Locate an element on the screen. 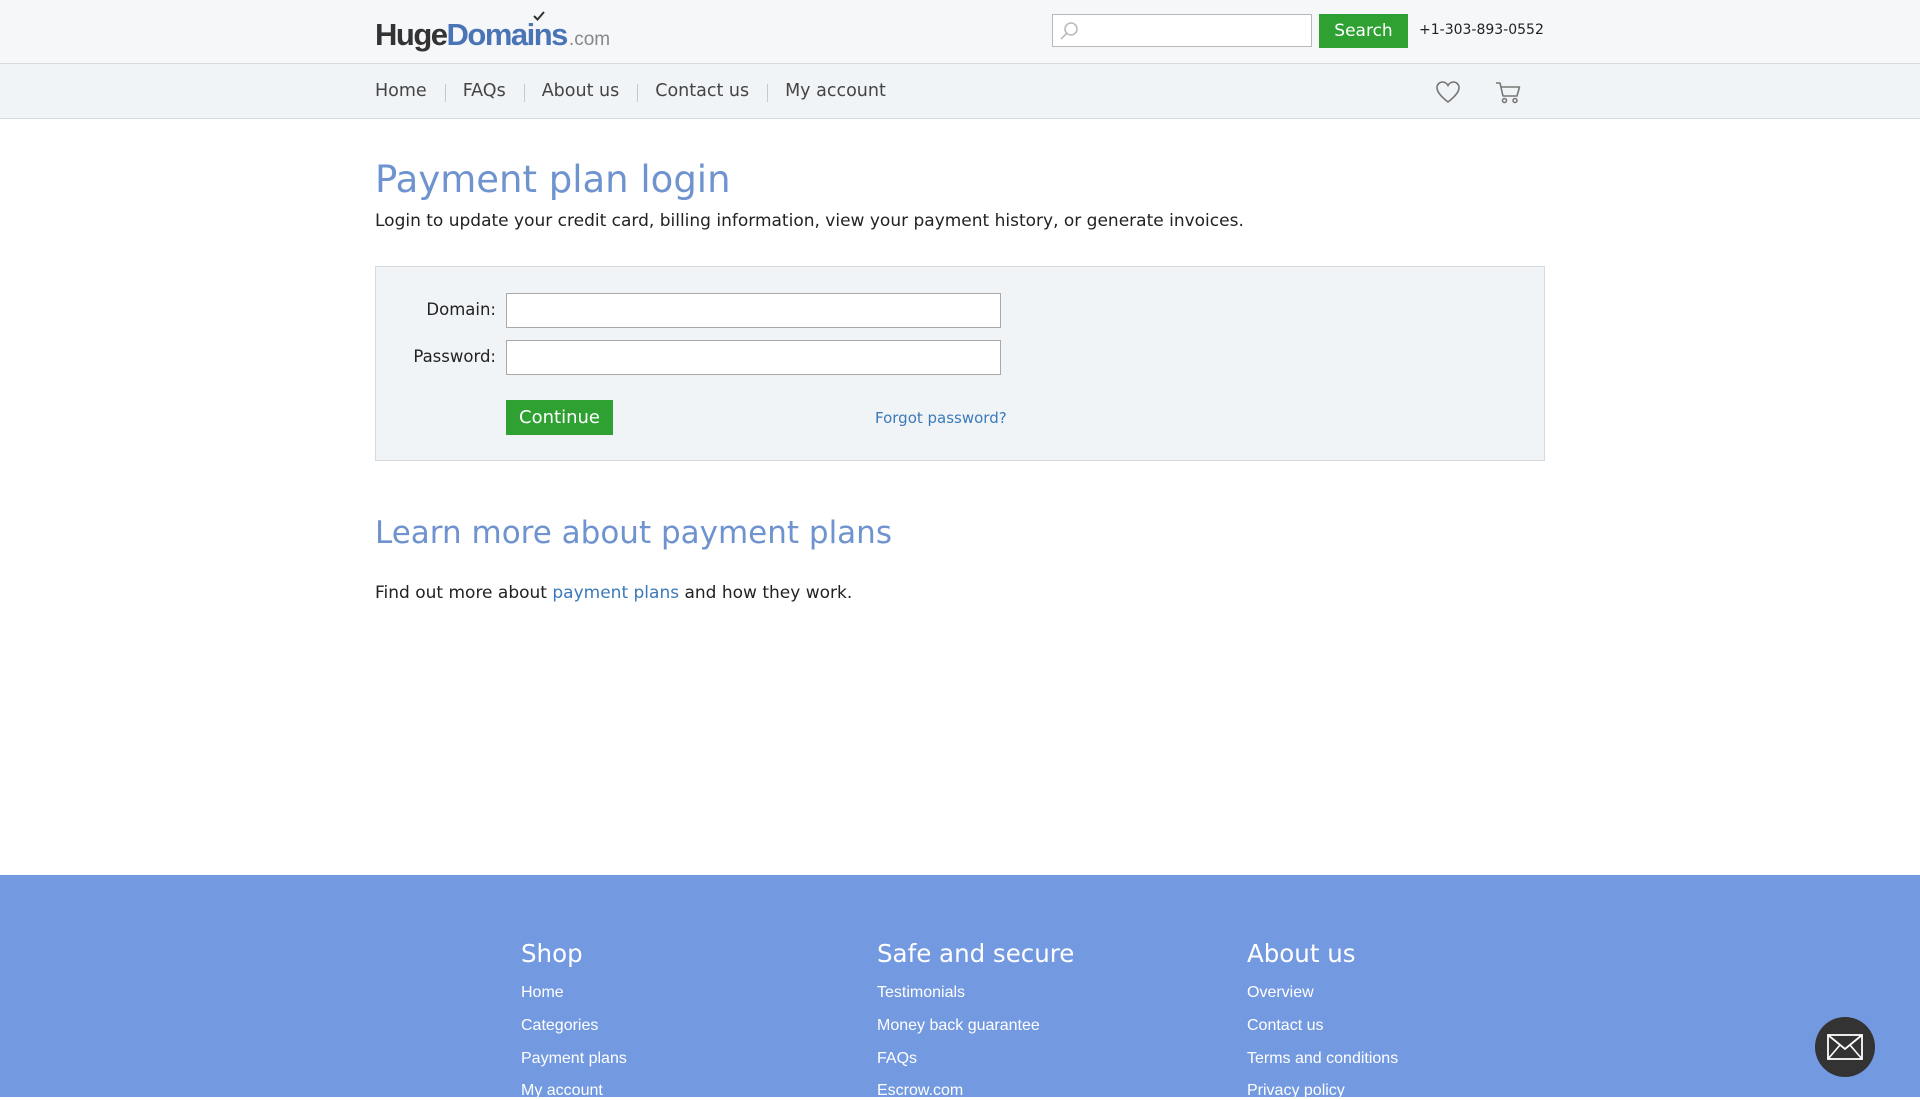 This screenshot has width=1920, height=1100. learn-more-text-after: and how they work. is located at coordinates (766, 593).